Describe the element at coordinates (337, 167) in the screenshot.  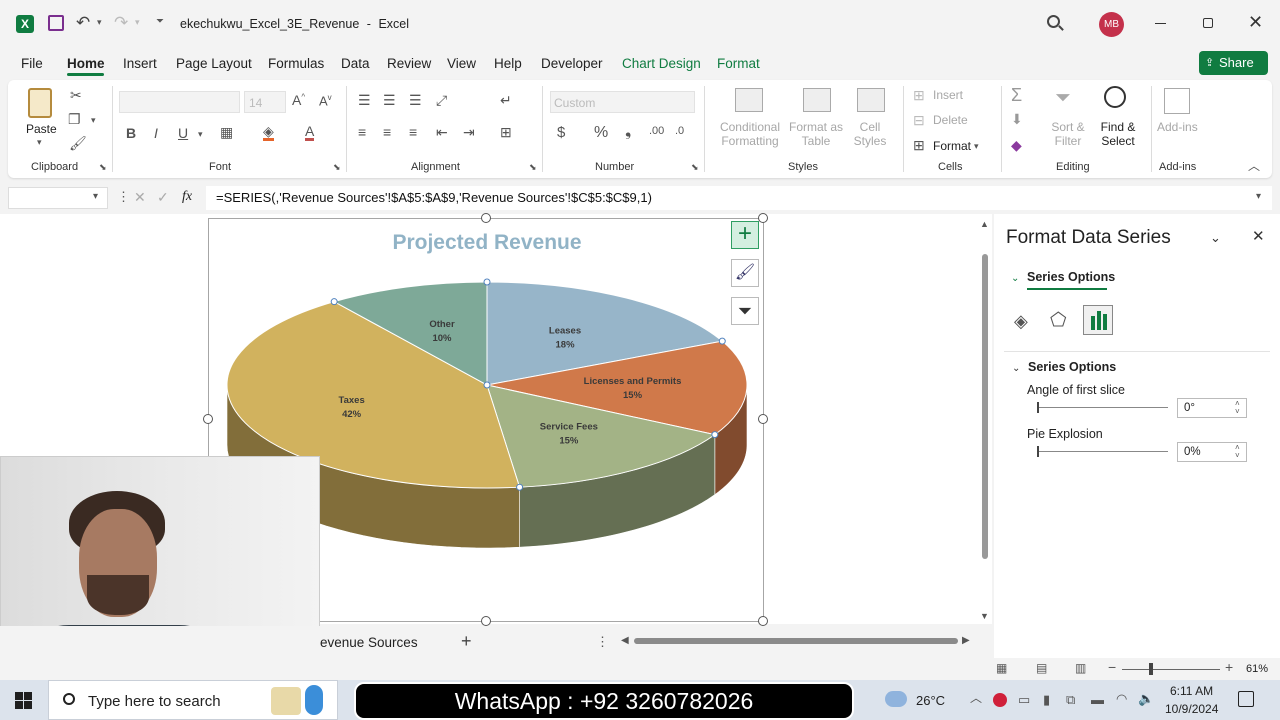
I see `font-launcher-icon: ⬊` at that location.